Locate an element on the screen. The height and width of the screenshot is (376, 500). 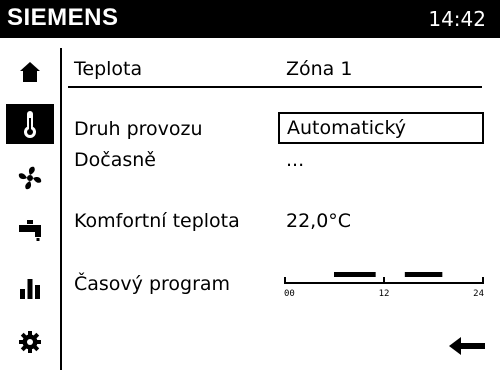
arrow-left-icon is located at coordinates (467, 346).